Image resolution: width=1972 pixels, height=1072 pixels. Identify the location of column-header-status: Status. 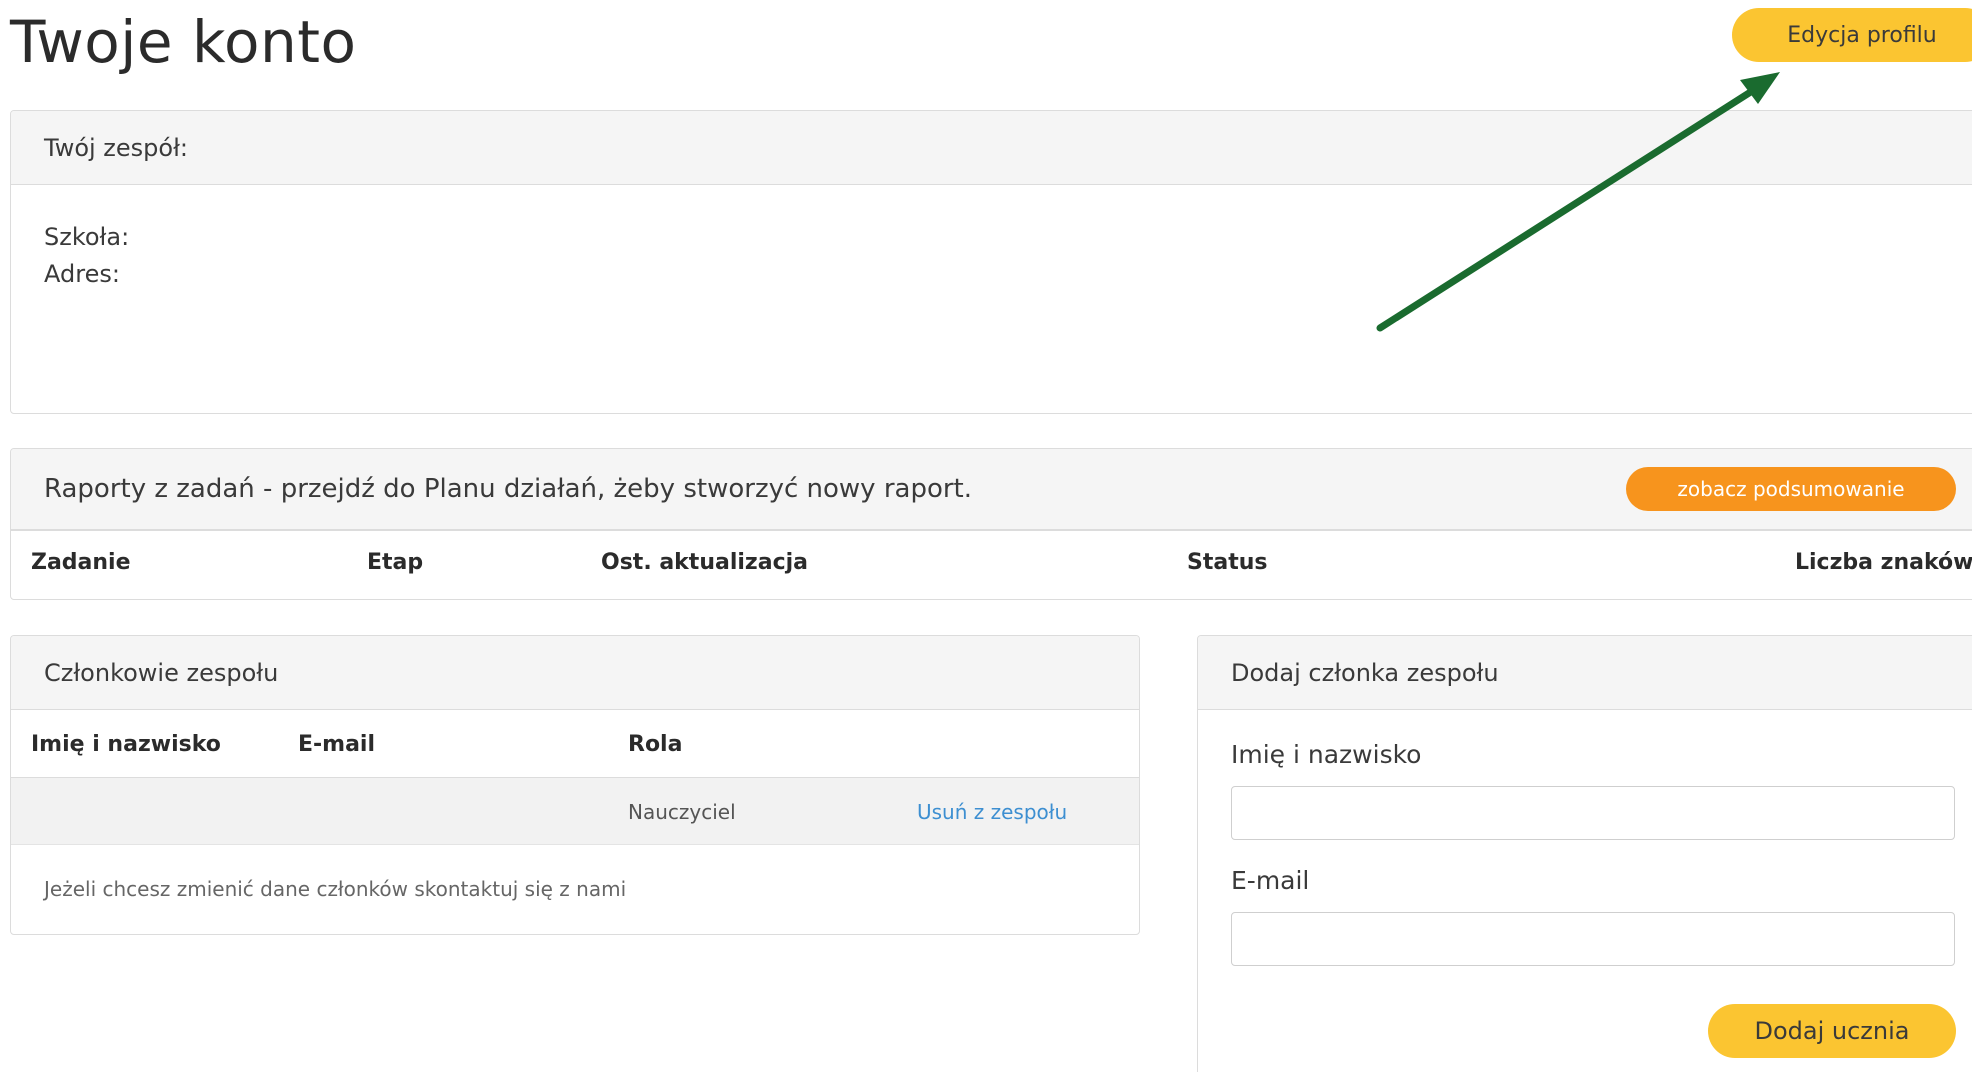
(1227, 562).